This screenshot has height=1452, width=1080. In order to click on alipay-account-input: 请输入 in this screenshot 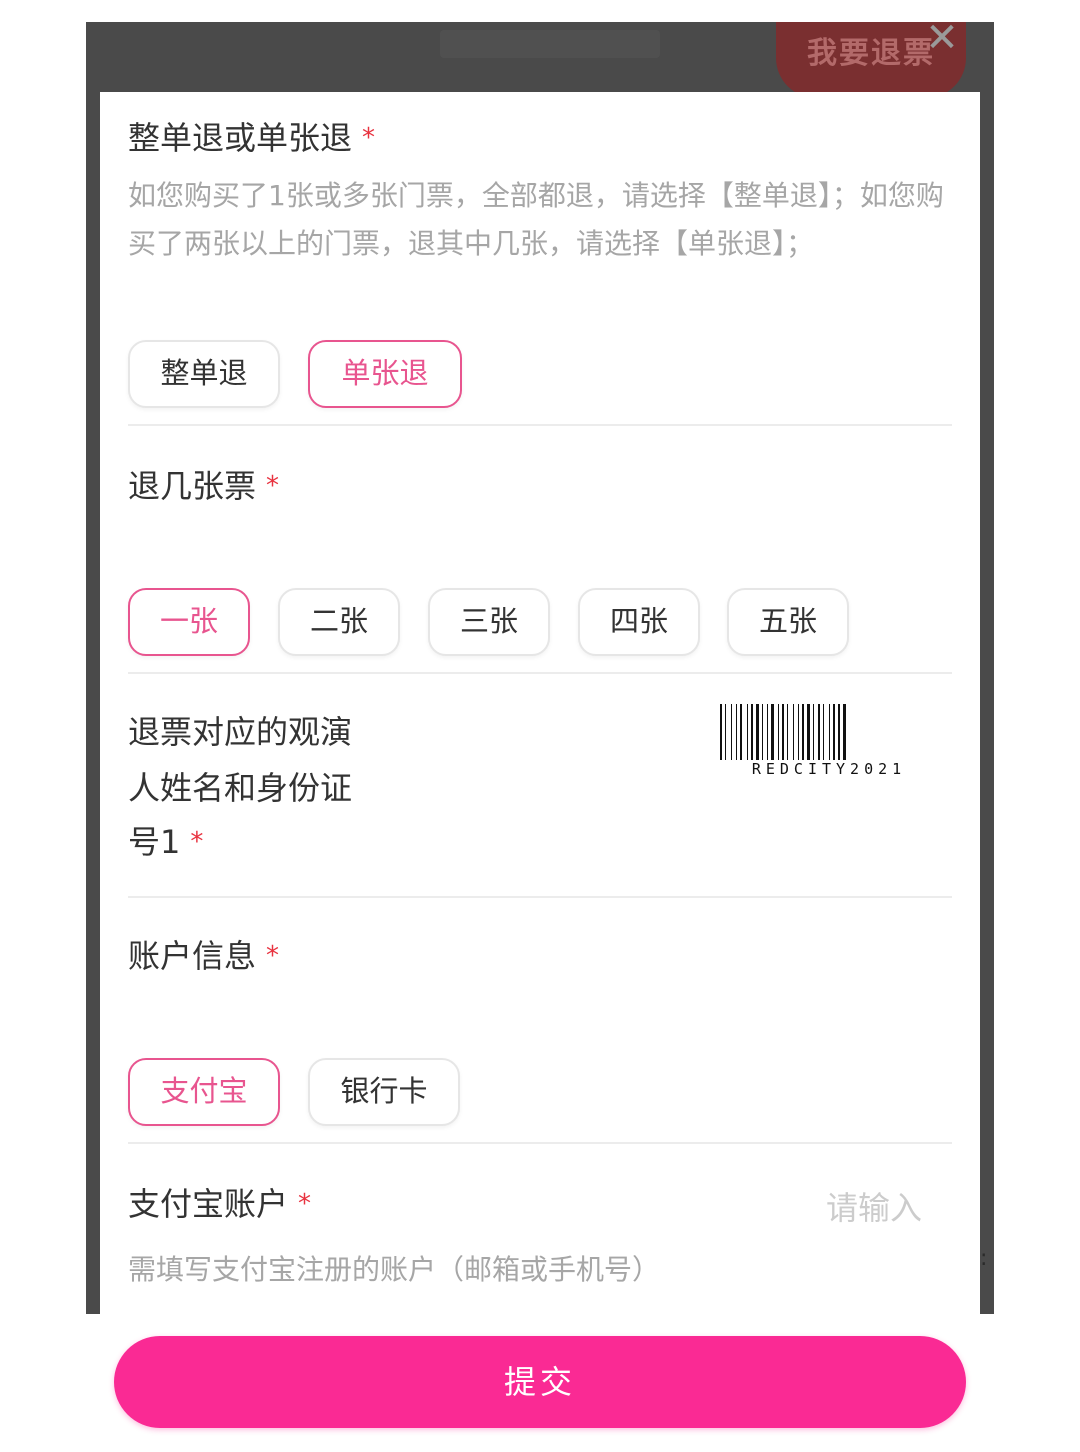, I will do `click(874, 1208)`.